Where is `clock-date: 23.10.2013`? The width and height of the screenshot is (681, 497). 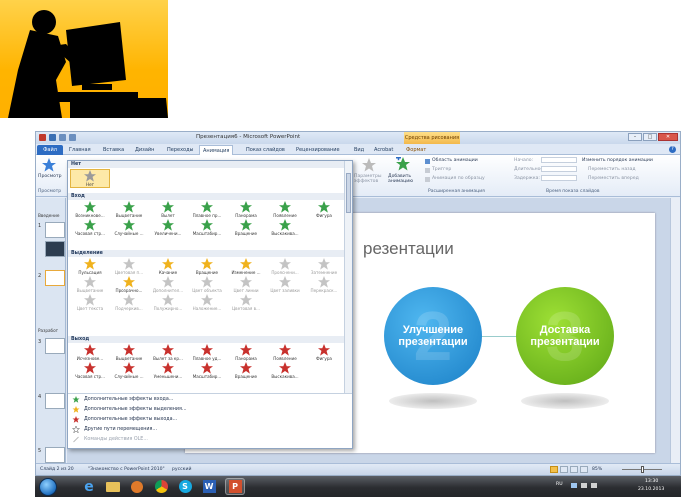 clock-date: 23.10.2013 is located at coordinates (651, 489).